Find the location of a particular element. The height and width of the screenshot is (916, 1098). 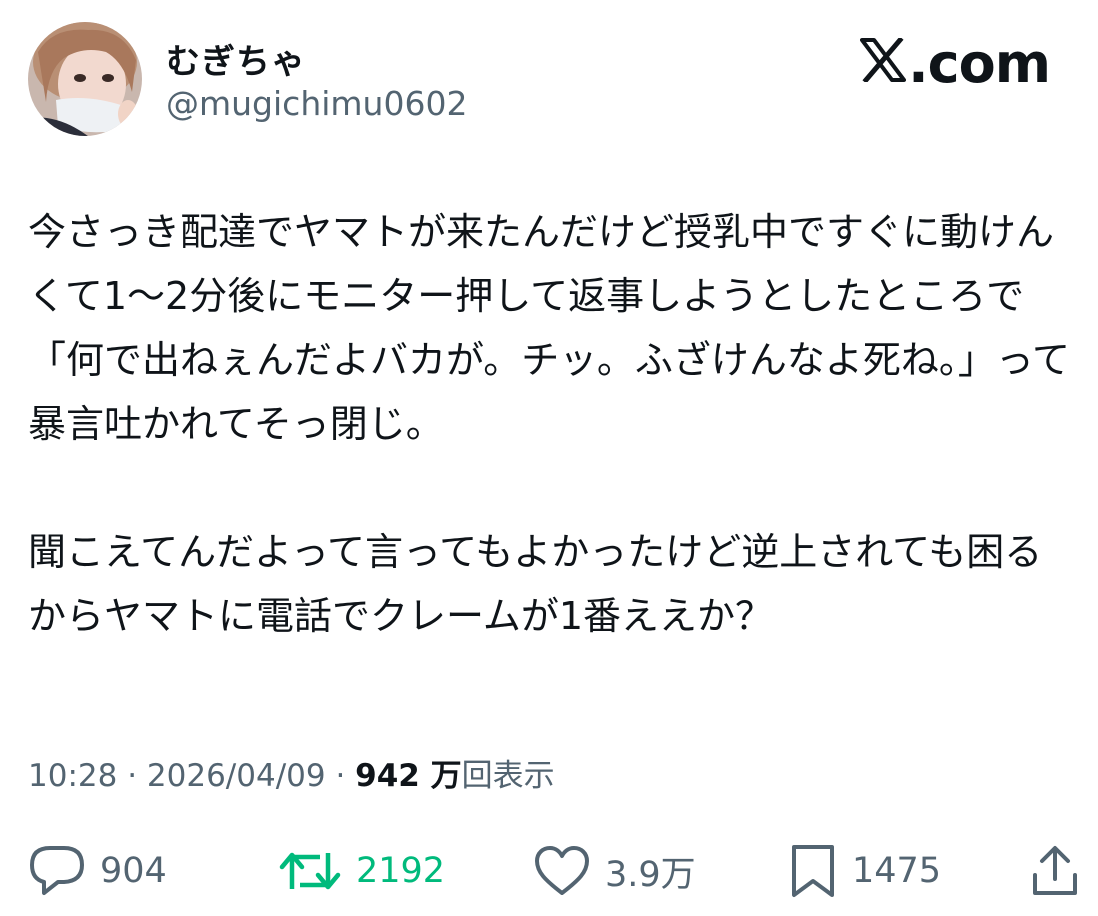

author-handle: @mugichimu0602 is located at coordinates (316, 103).